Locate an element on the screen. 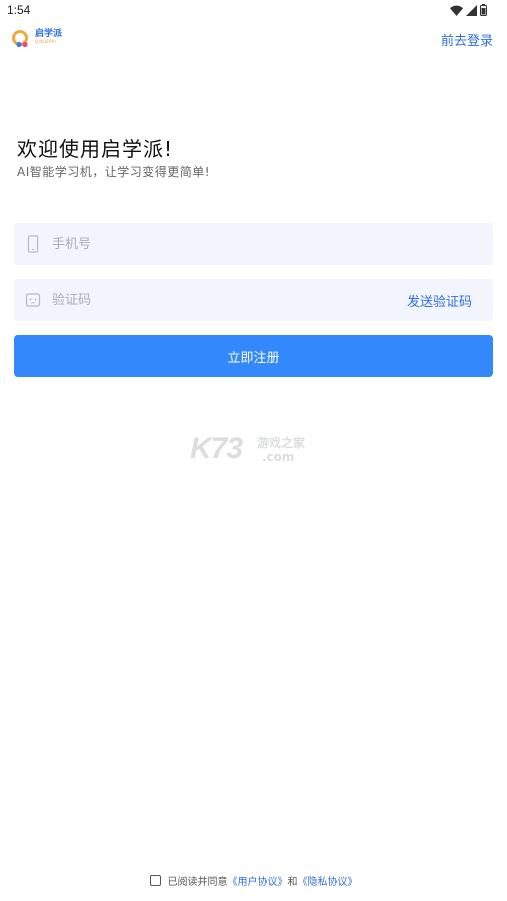 The height and width of the screenshot is (901, 507). status-bar: 1:54 is located at coordinates (253, 11).